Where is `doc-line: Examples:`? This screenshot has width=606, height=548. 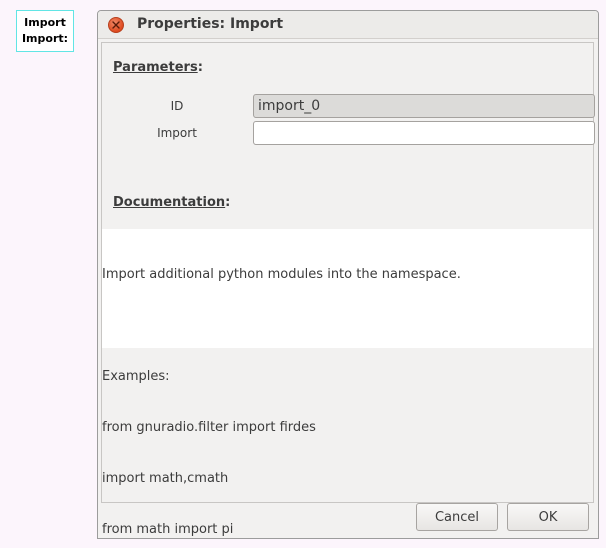 doc-line: Examples: is located at coordinates (136, 376).